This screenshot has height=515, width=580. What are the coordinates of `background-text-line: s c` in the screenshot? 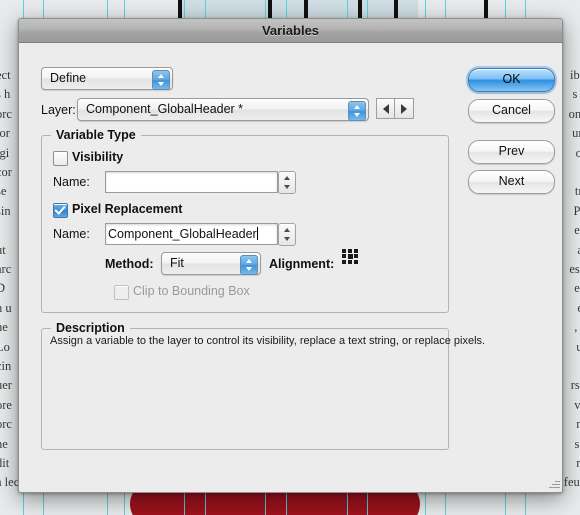 It's located at (576, 94).